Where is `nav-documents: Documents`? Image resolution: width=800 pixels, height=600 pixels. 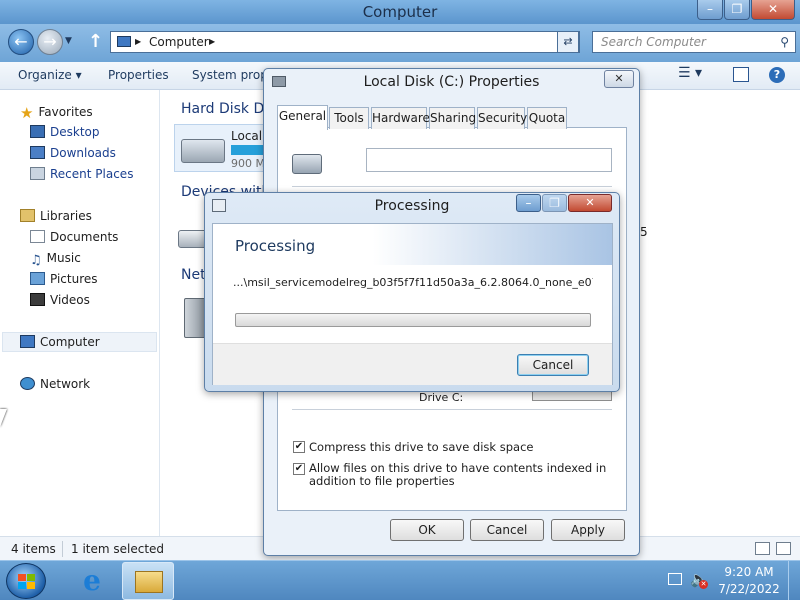
nav-documents: Documents is located at coordinates (74, 237).